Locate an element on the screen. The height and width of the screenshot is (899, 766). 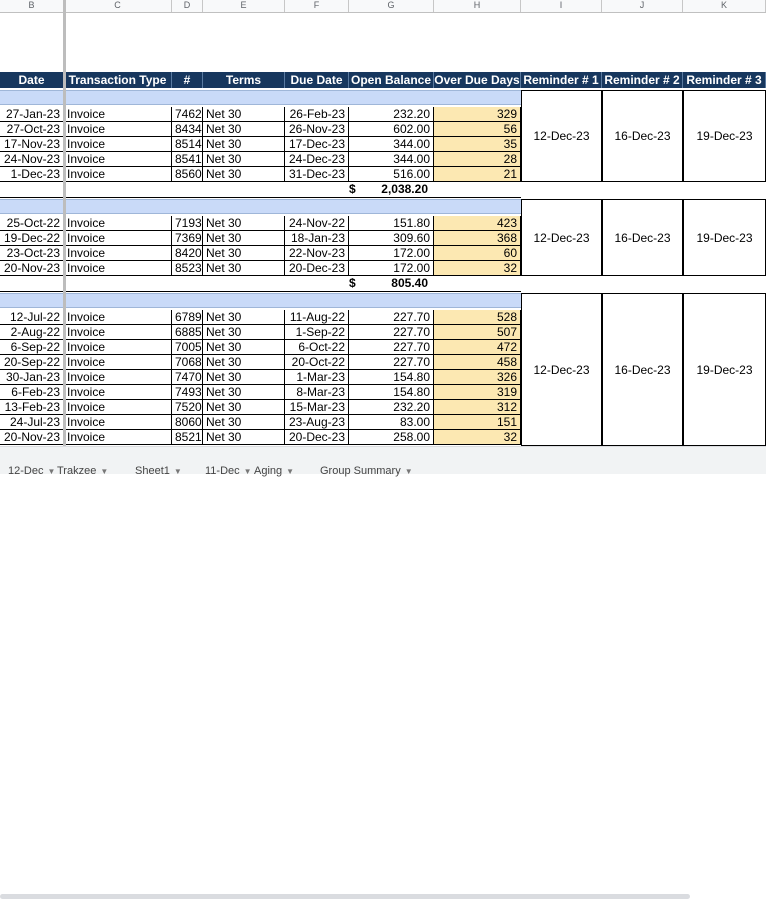
sheet-tab: Sheet1 ▼ is located at coordinates (158, 471).